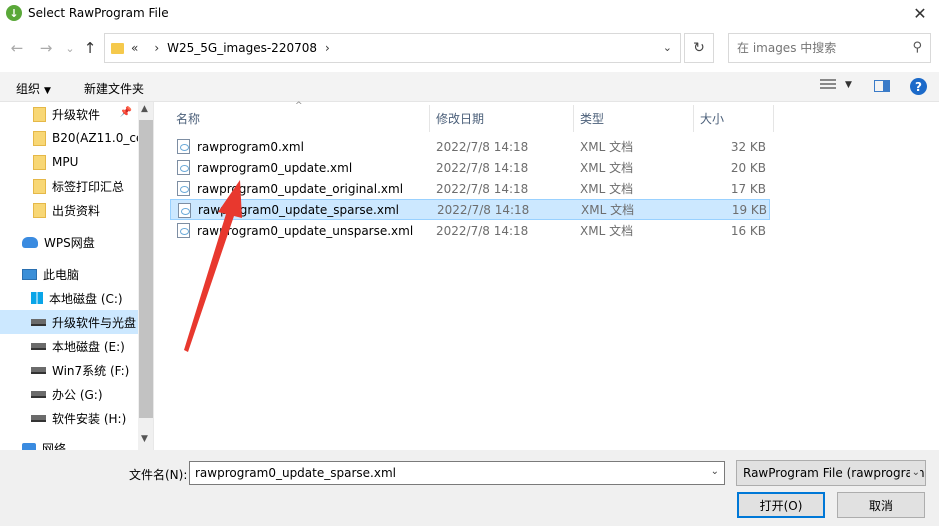  I want to click on recent-locations-button: ⌄, so click(70, 48).